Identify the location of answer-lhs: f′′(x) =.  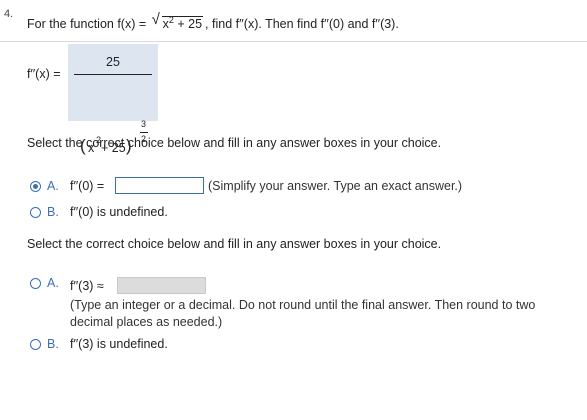
(44, 74).